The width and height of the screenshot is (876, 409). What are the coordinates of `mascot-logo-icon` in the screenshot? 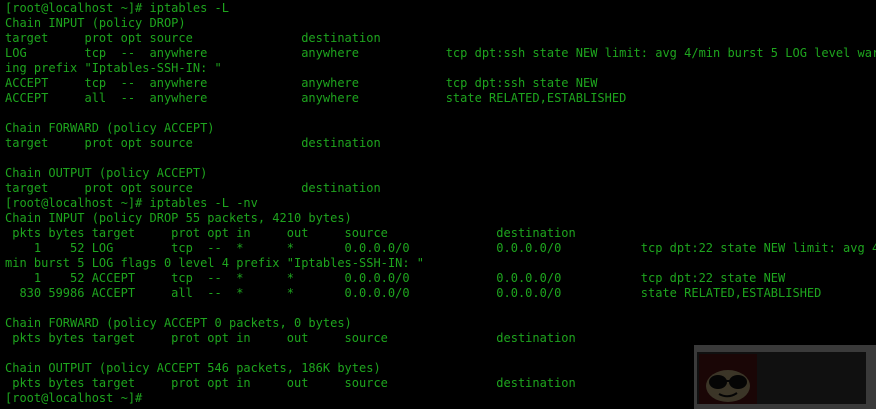 It's located at (728, 379).